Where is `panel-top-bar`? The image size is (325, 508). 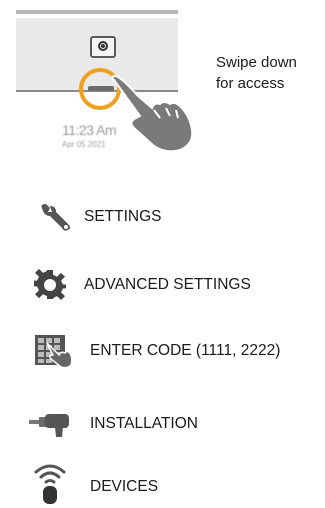 panel-top-bar is located at coordinates (97, 12).